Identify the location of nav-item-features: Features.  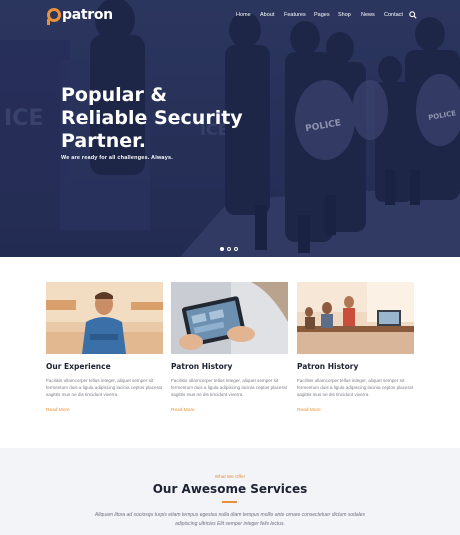
(295, 15).